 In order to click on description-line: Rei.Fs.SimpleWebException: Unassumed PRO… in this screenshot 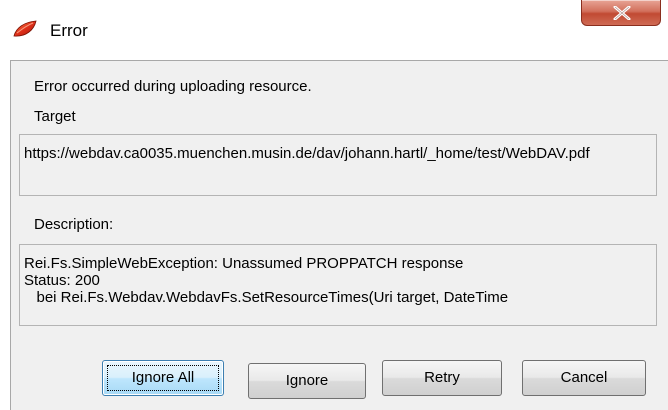, I will do `click(244, 263)`.